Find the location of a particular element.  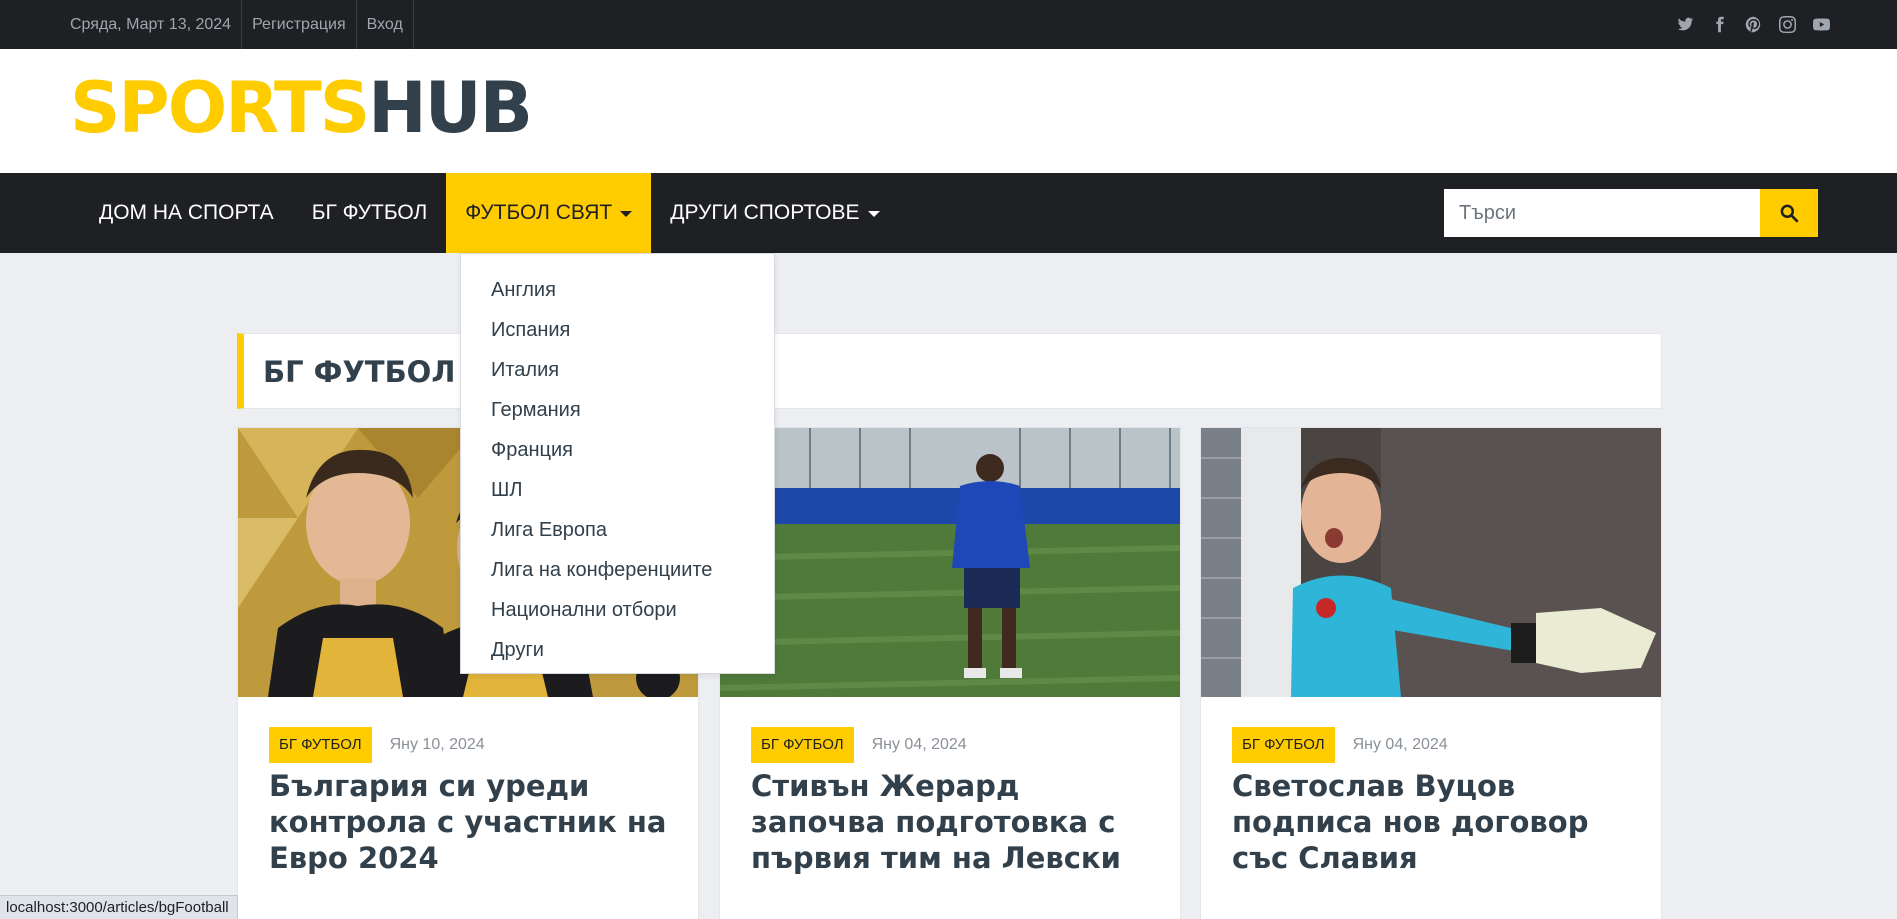

section-title: БГ ФУТБОЛ is located at coordinates (359, 372).